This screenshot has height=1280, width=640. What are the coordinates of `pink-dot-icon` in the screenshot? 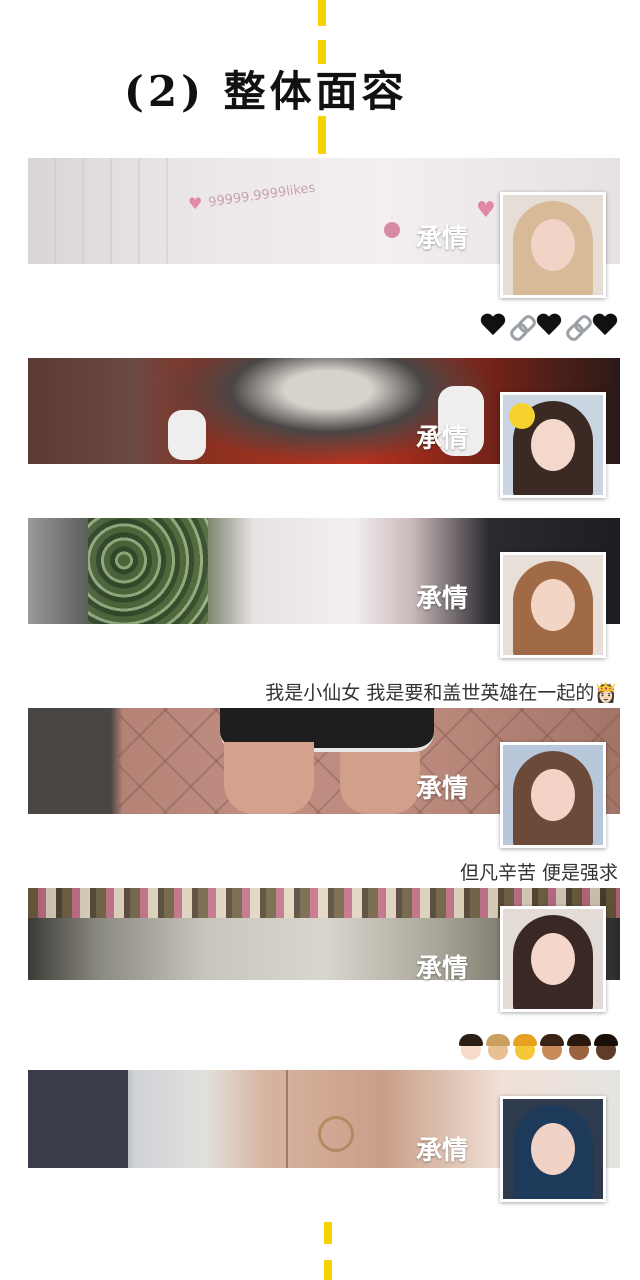 It's located at (392, 230).